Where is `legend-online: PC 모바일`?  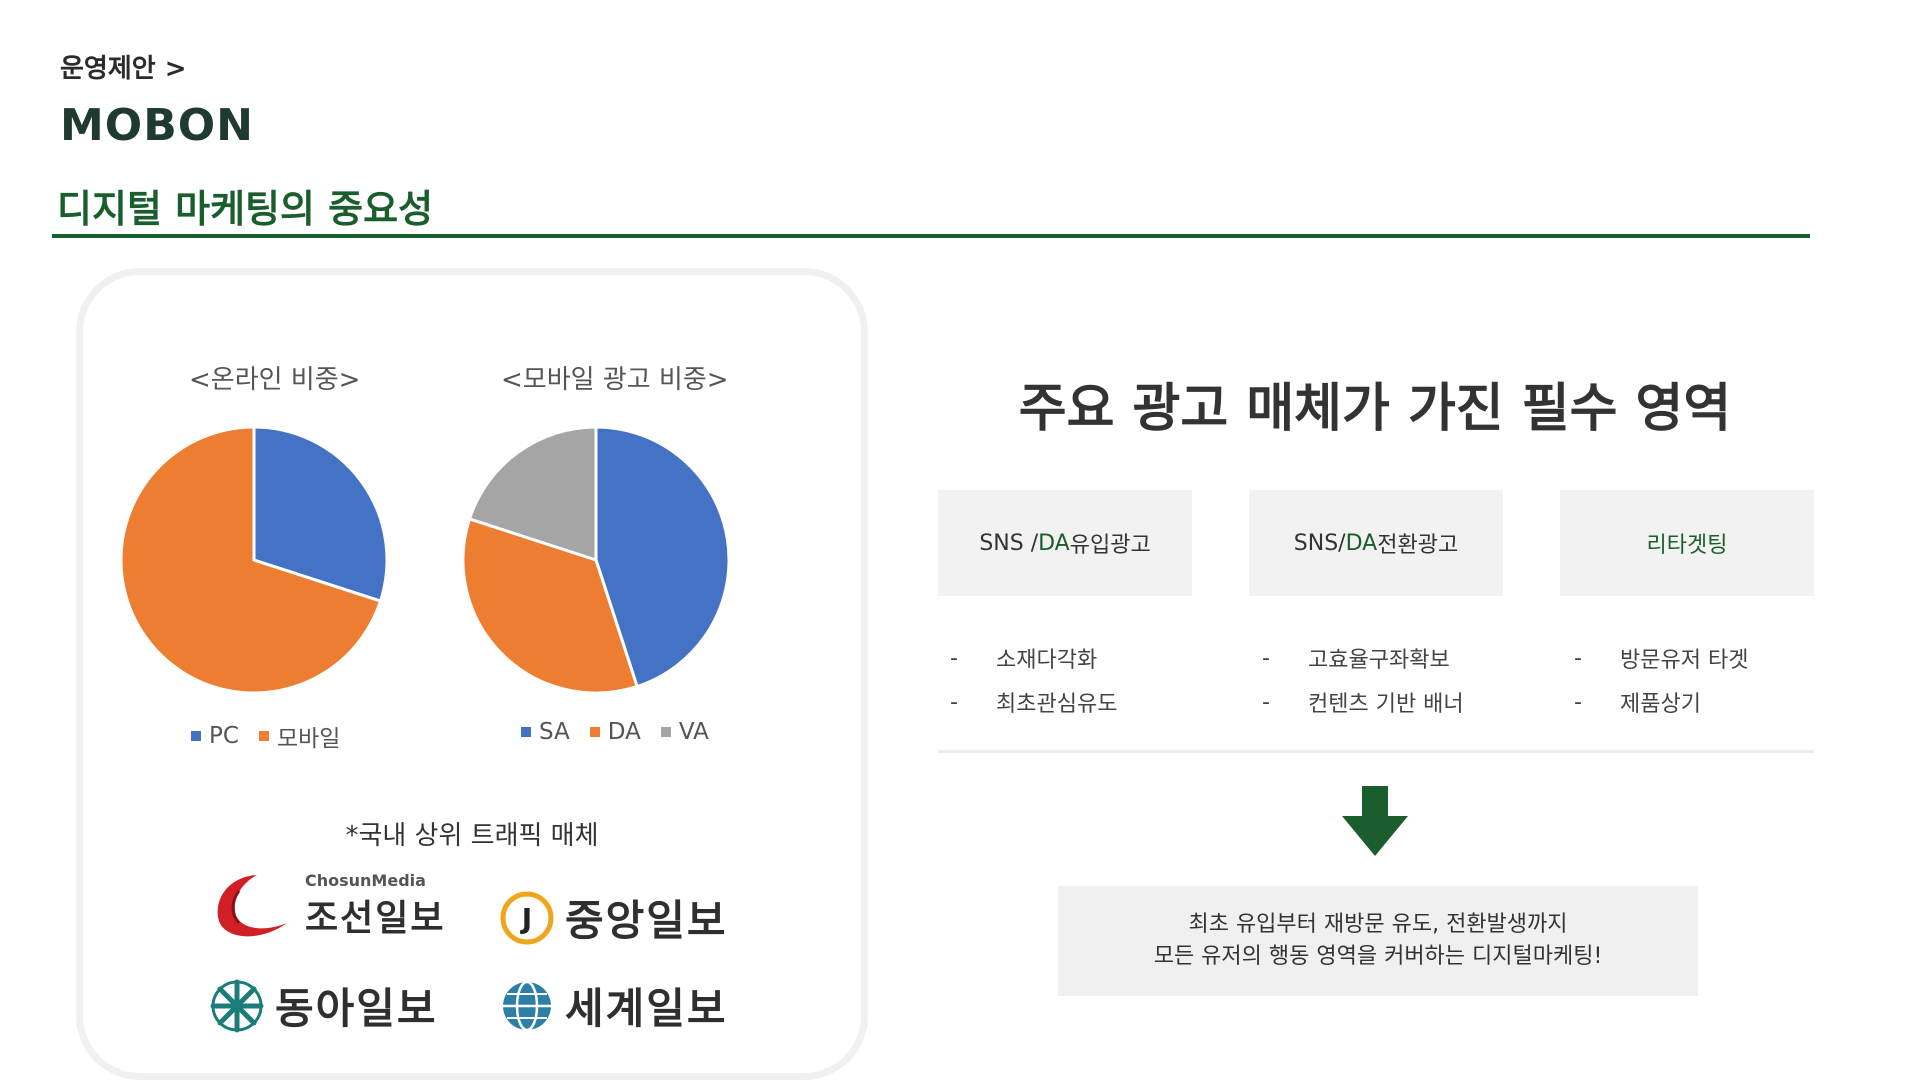
legend-online: PC 모바일 is located at coordinates (265, 736).